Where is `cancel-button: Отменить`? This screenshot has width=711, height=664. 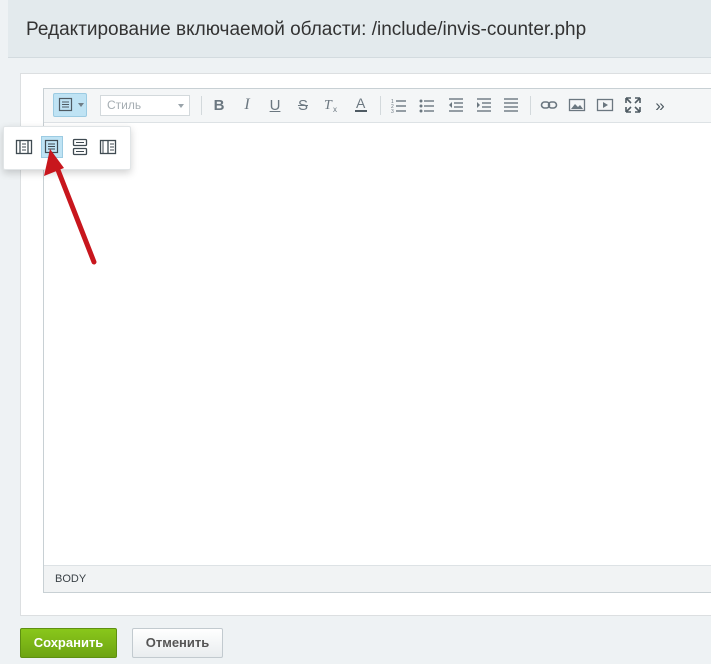 cancel-button: Отменить is located at coordinates (177, 643).